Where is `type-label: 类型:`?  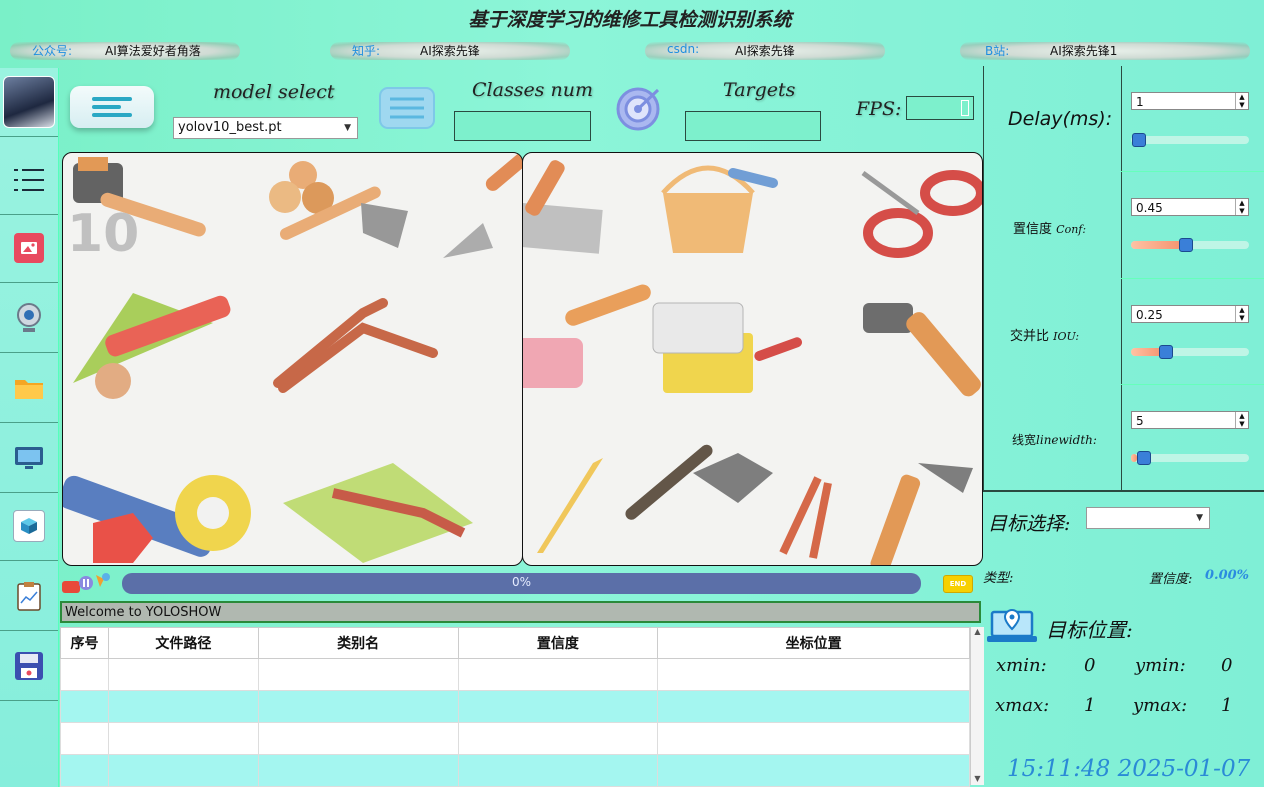
type-label: 类型: is located at coordinates (998, 578).